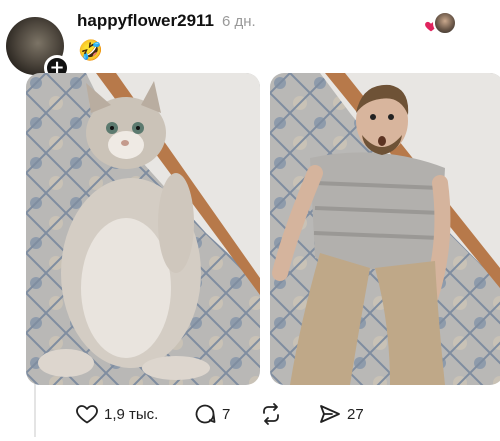 The height and width of the screenshot is (441, 500). Describe the element at coordinates (239, 21) in the screenshot. I see `timestamp: 6 дн.` at that location.